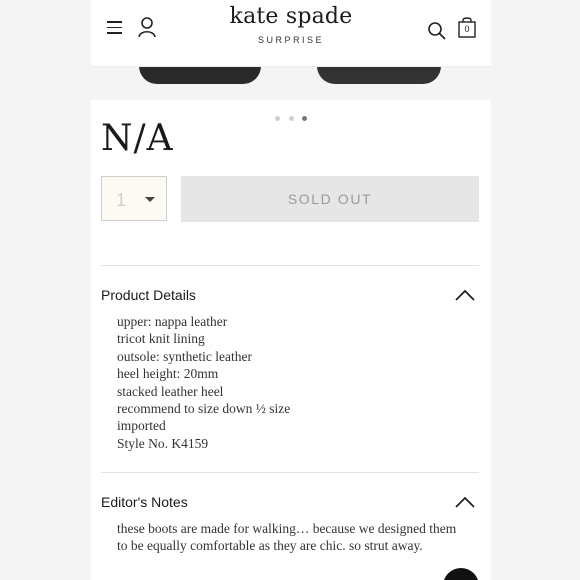 This screenshot has width=580, height=580. Describe the element at coordinates (200, 75) in the screenshot. I see `boot-image-left` at that location.